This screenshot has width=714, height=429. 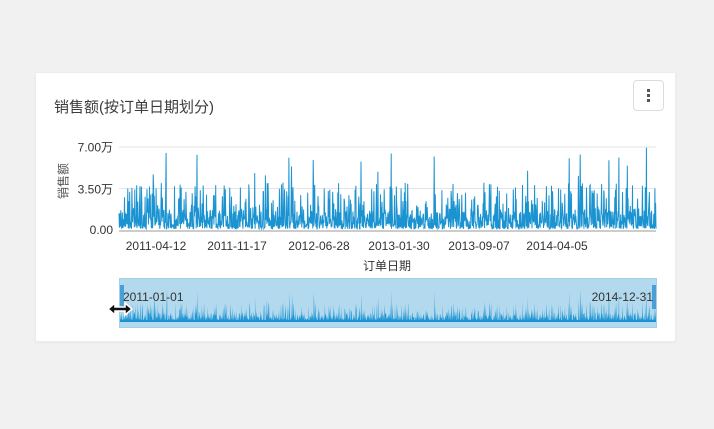 I want to click on datazoom-start-label: 2011-01-01, so click(x=153, y=297).